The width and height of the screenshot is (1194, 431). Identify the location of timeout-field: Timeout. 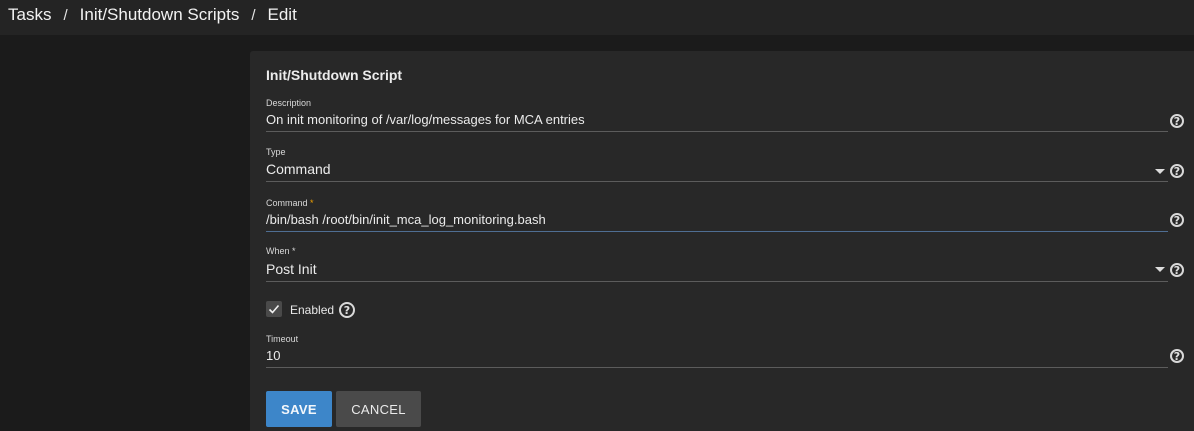
(717, 352).